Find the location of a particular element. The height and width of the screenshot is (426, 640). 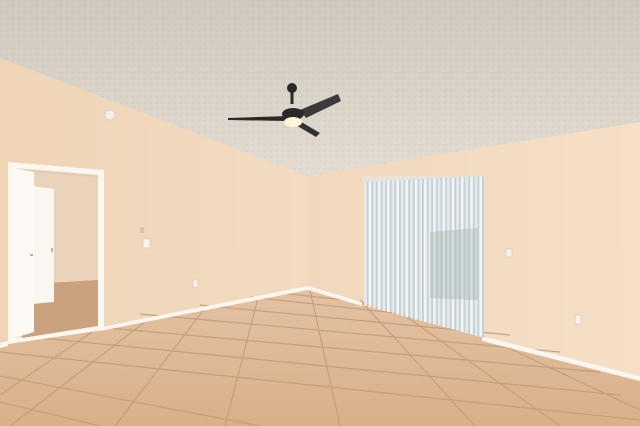

outlet-right is located at coordinates (578, 319).